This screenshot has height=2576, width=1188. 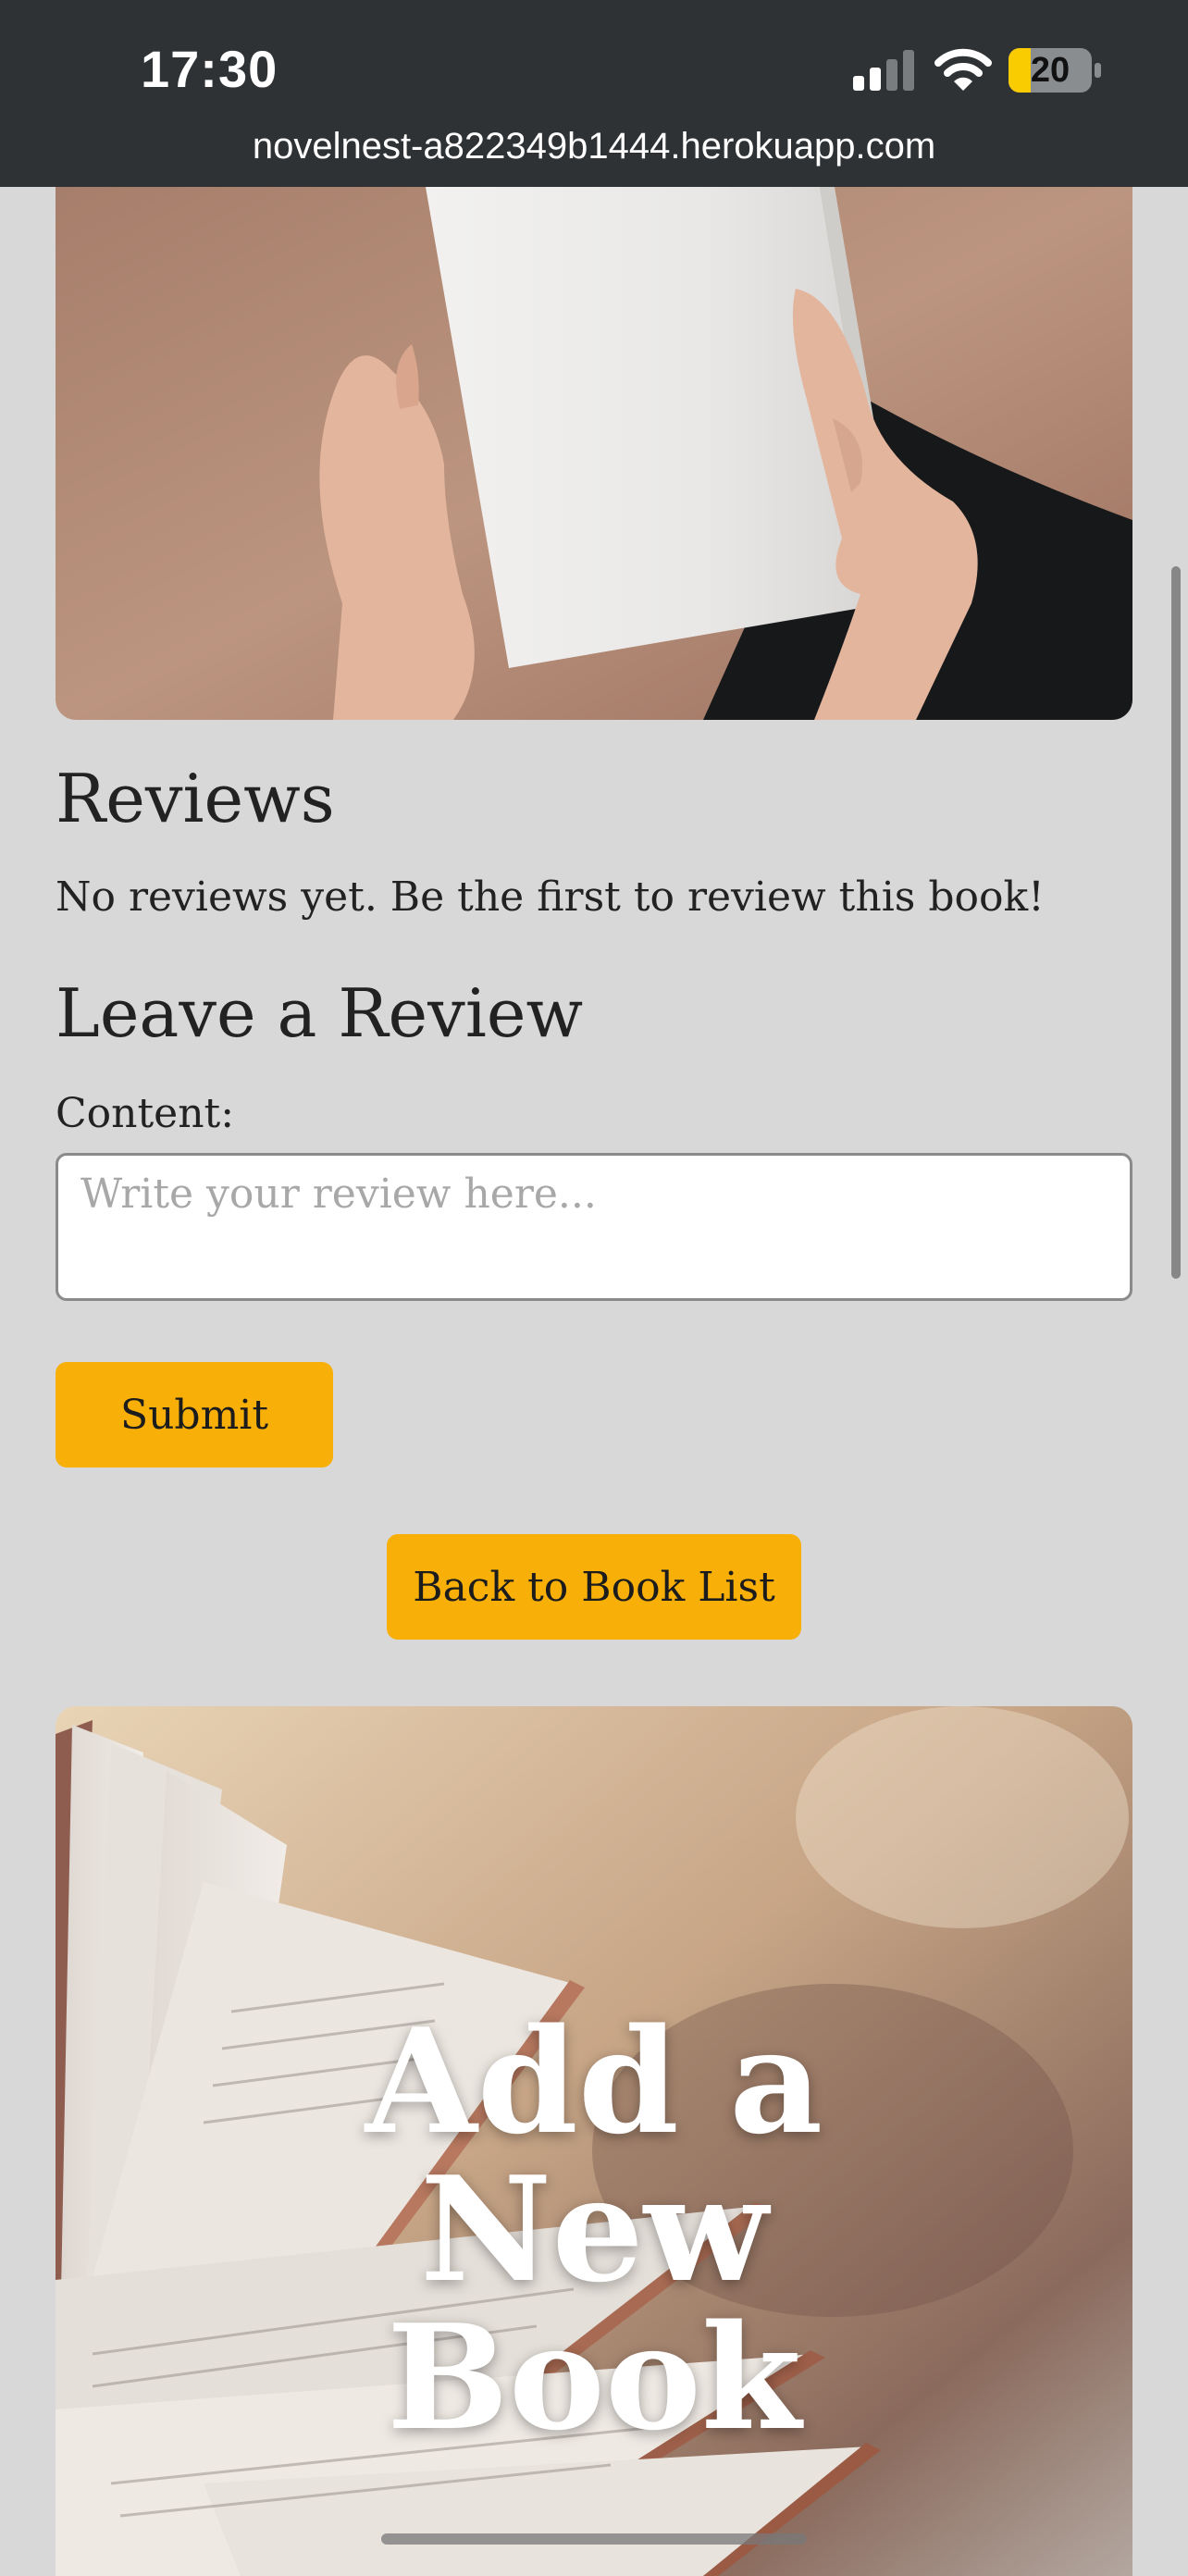 What do you see at coordinates (594, 1587) in the screenshot?
I see `back-to-book-list-button: Back to Book List` at bounding box center [594, 1587].